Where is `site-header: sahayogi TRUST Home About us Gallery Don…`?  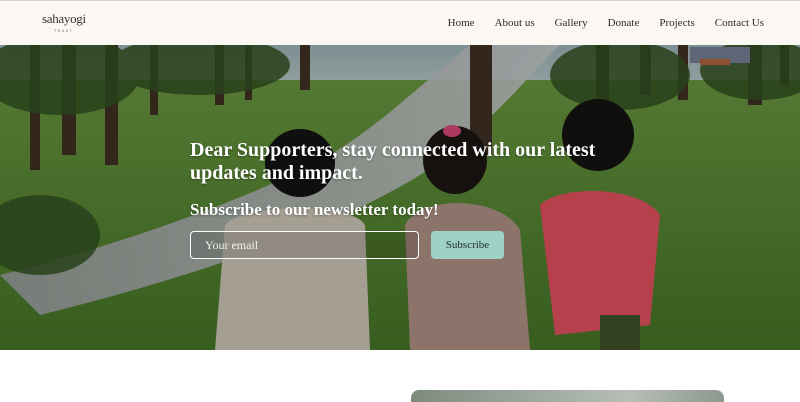
site-header: sahayogi TRUST Home About us Gallery Don… is located at coordinates (400, 22).